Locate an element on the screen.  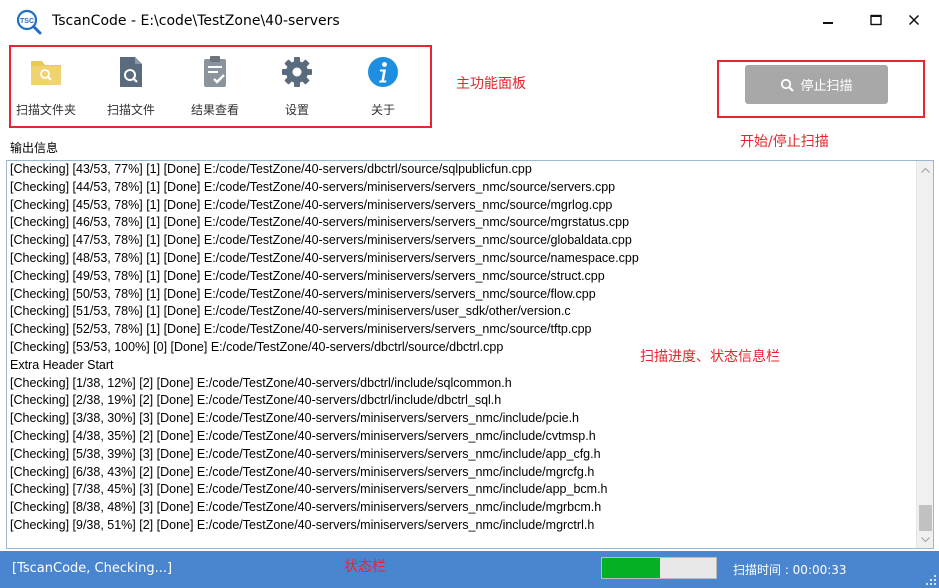
scroll-down-button is located at coordinates (925, 539).